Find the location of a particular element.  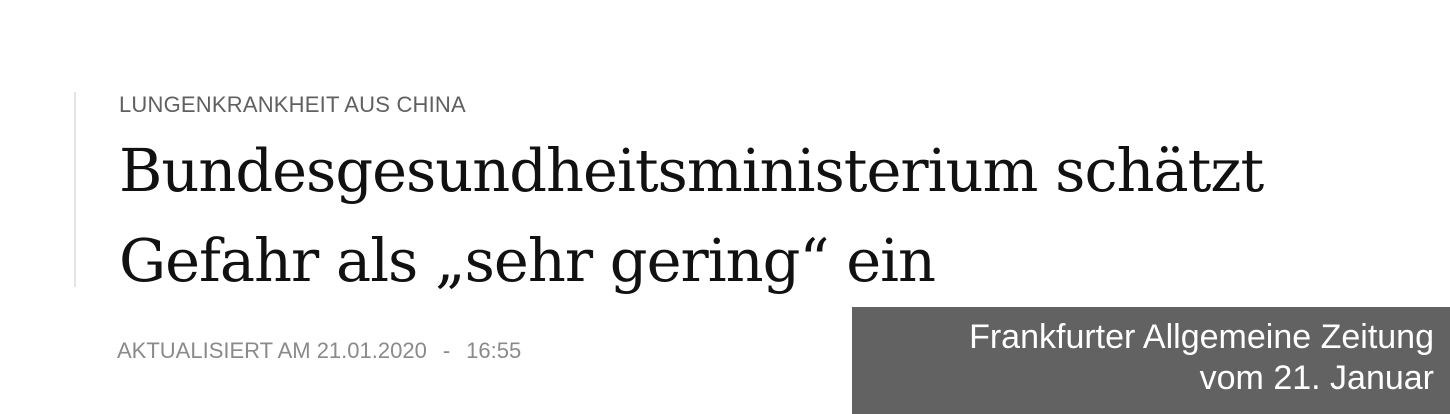

headline-line-2: Gefahr als „sehr gering“ ein is located at coordinates (527, 260).